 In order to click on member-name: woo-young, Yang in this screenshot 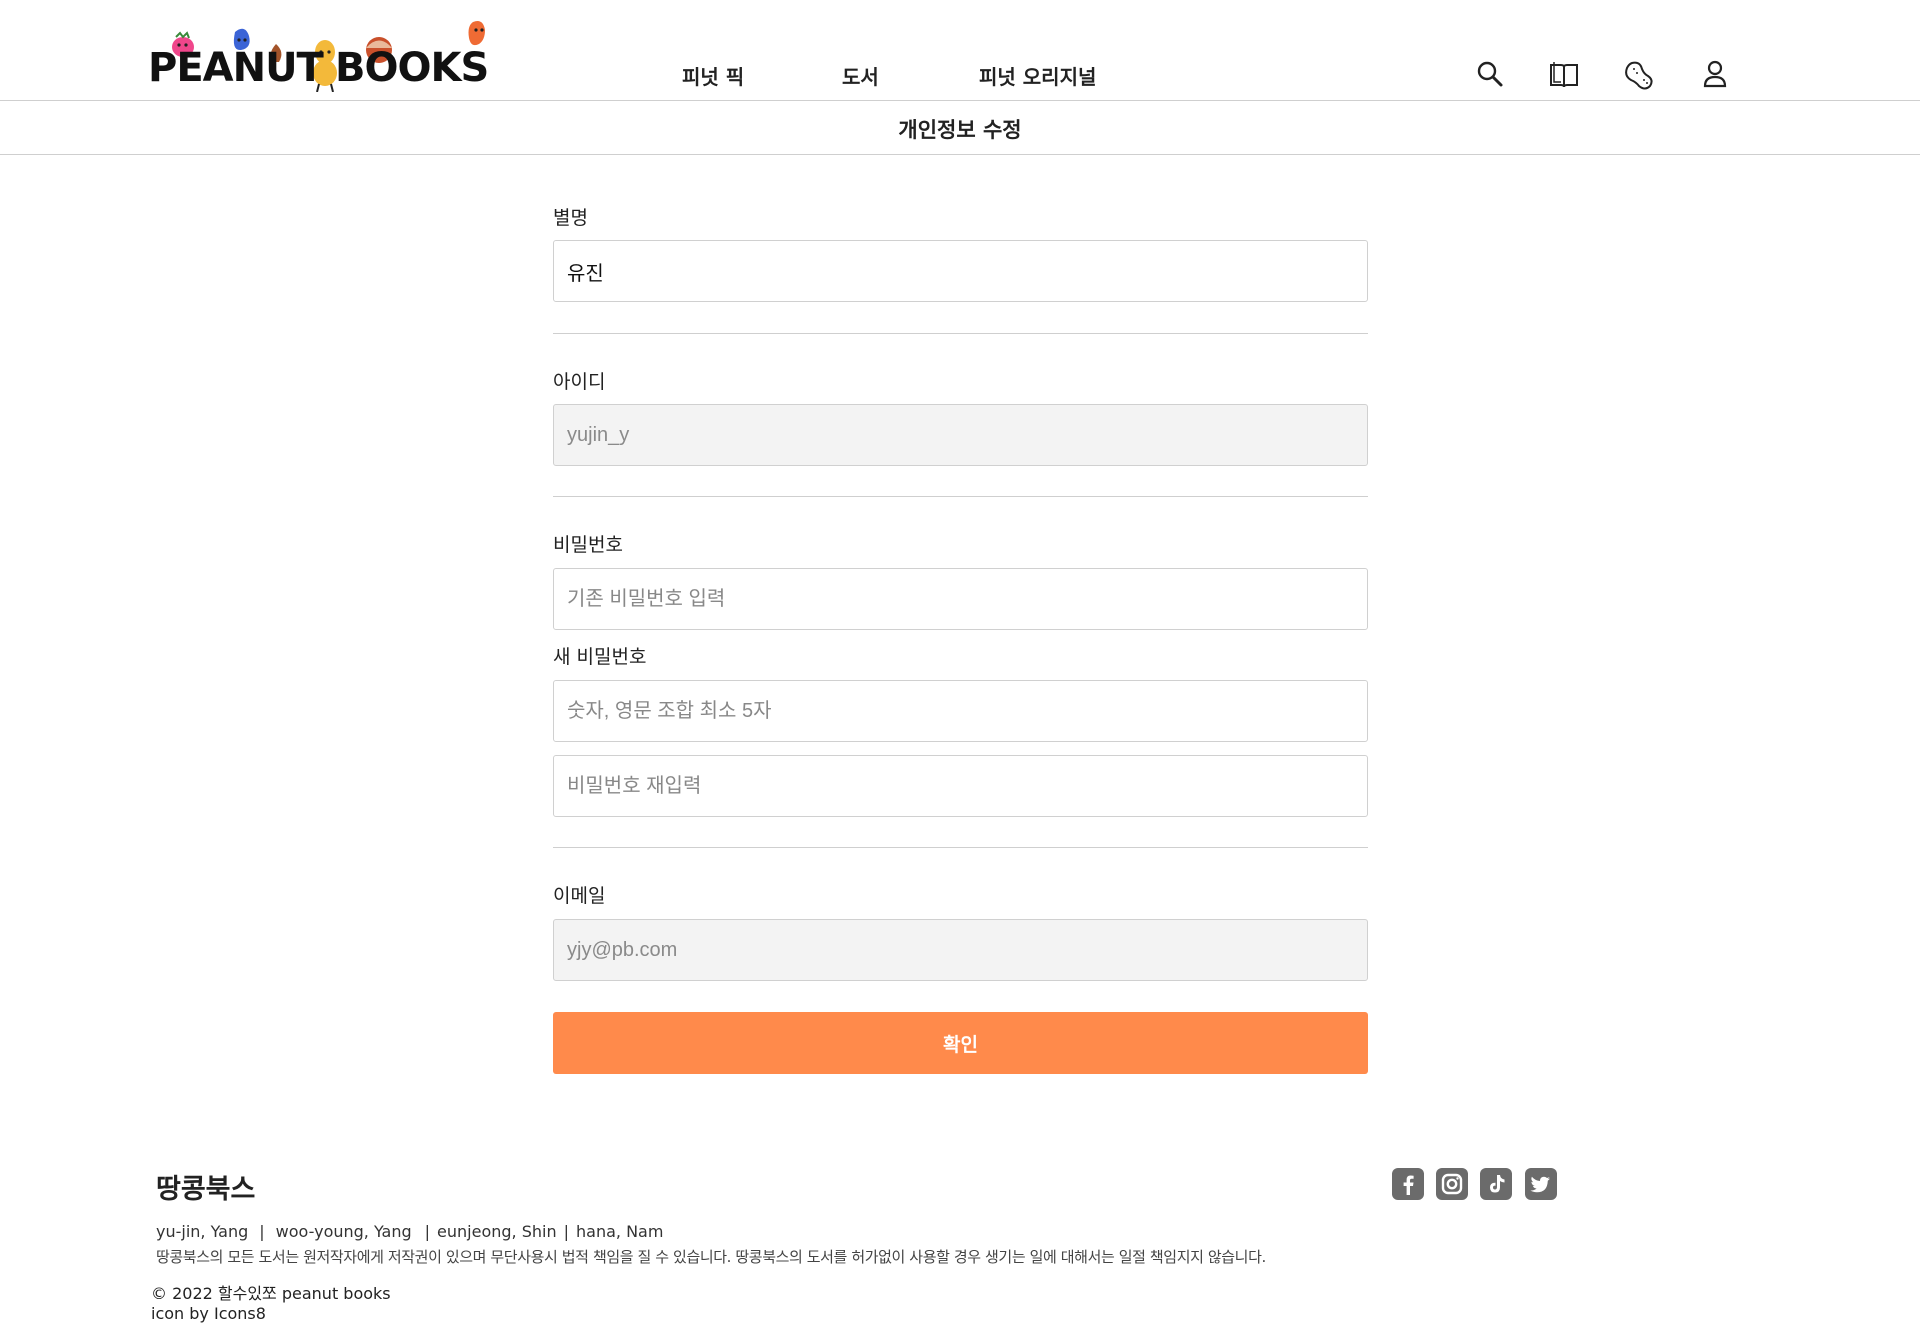, I will do `click(343, 1231)`.